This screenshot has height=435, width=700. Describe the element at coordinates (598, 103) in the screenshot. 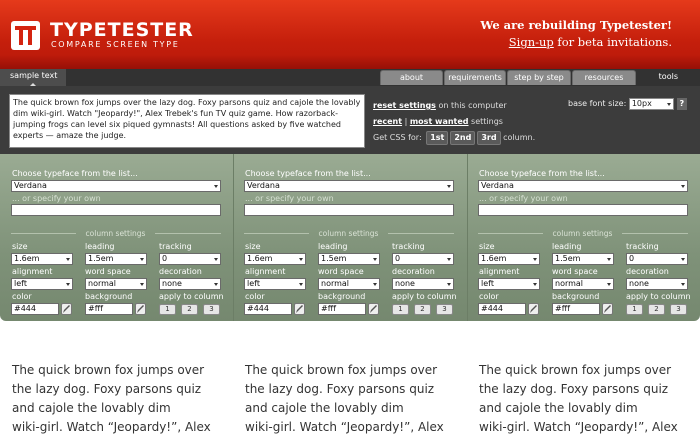

I see `base-font-label: base font size:` at that location.